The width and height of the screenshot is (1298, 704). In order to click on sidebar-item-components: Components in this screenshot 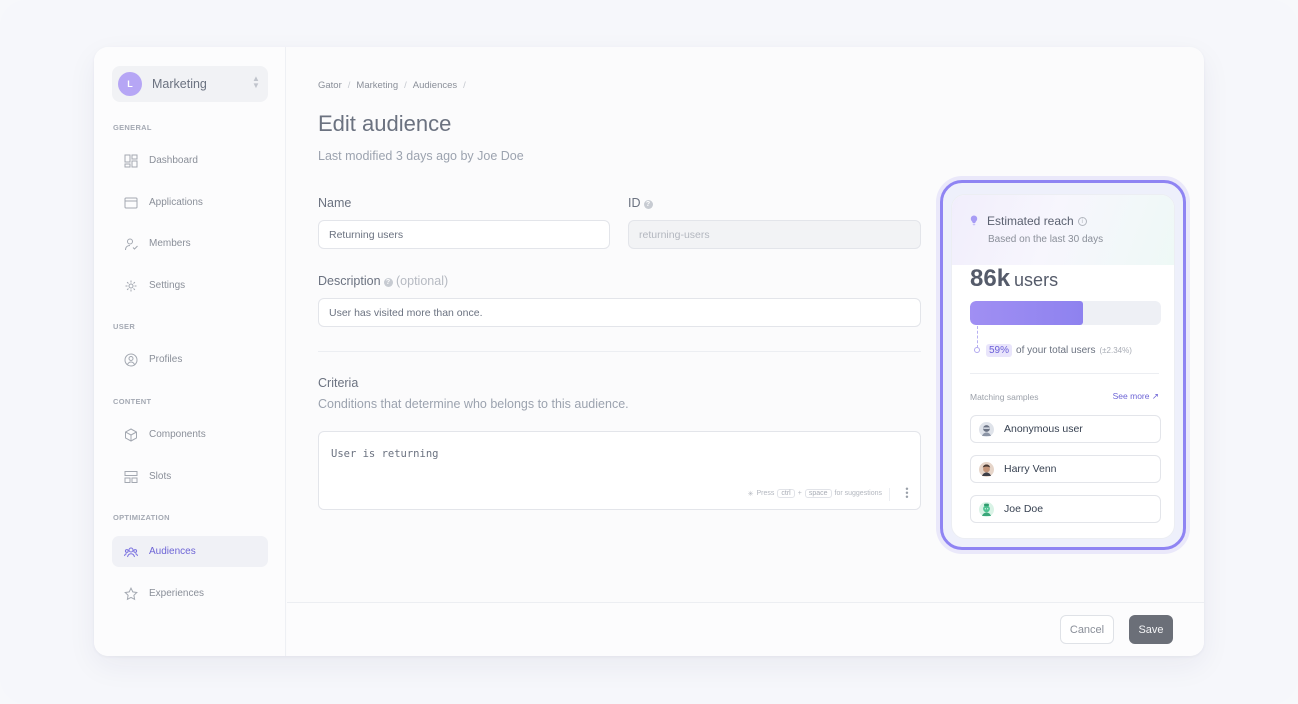, I will do `click(190, 434)`.